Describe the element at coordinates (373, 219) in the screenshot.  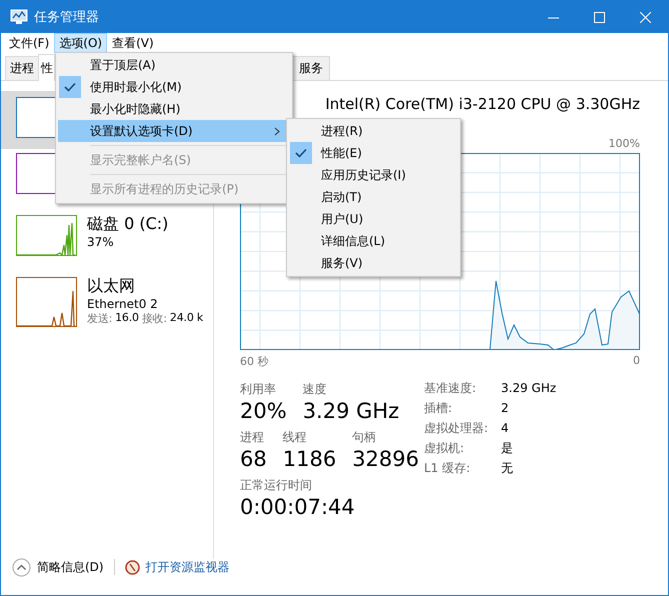
I see `menu-option: 用户(U)` at that location.